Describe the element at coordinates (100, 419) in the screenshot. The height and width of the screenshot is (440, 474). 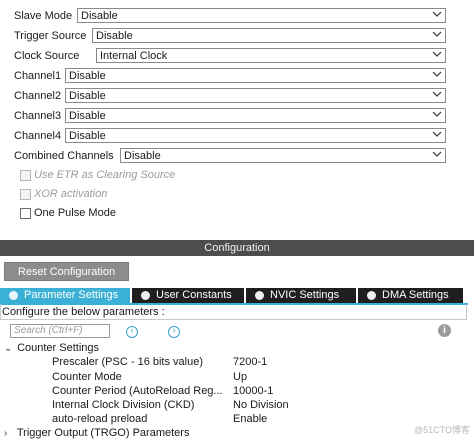
I see `param-name: auto-reload preload` at that location.